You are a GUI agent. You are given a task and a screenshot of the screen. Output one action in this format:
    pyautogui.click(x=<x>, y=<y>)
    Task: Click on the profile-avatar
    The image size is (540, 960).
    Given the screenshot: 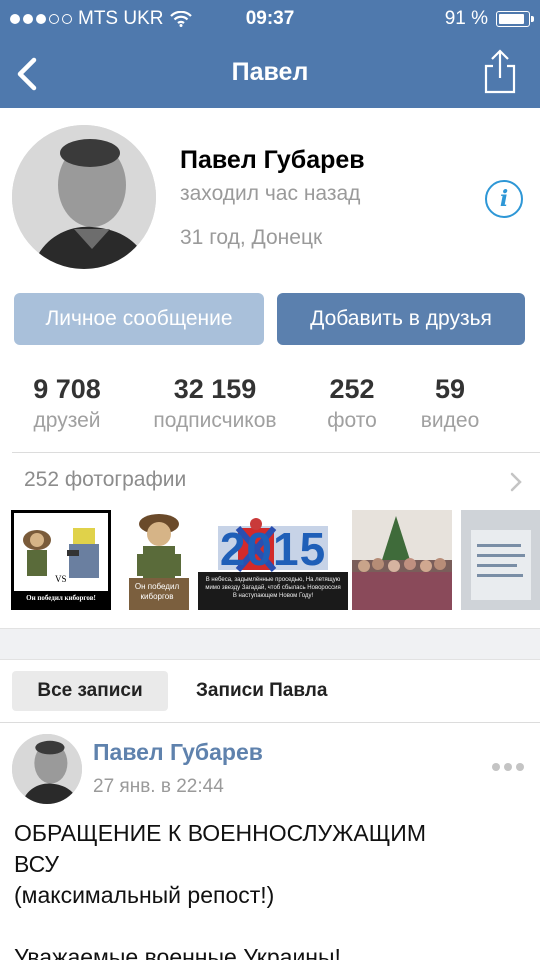 What is the action you would take?
    pyautogui.click(x=84, y=197)
    